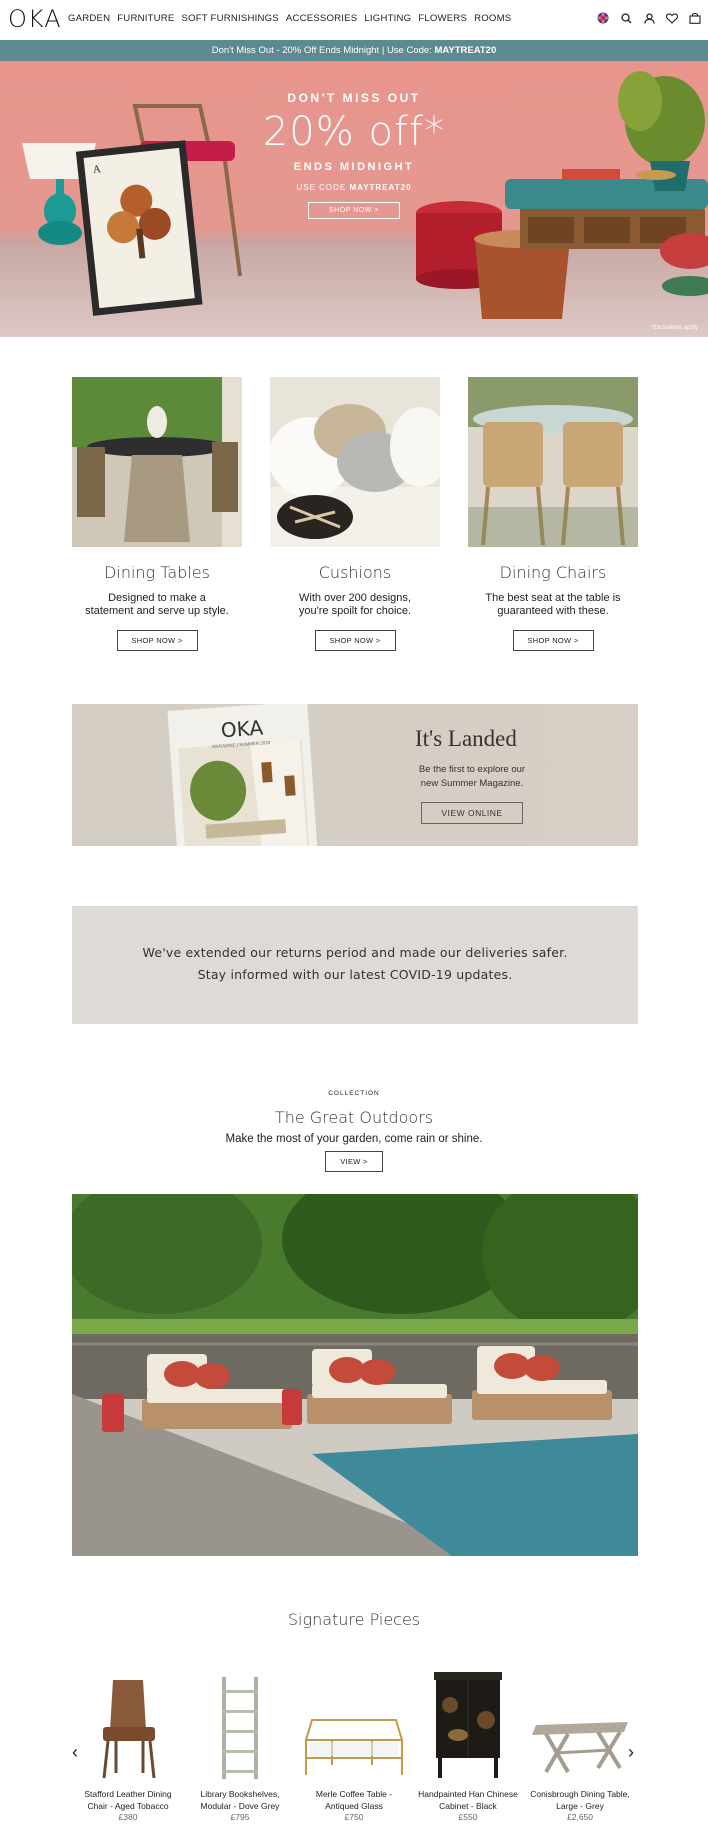  What do you see at coordinates (674, 328) in the screenshot?
I see `hero-fine-print: *Exclusions apply` at bounding box center [674, 328].